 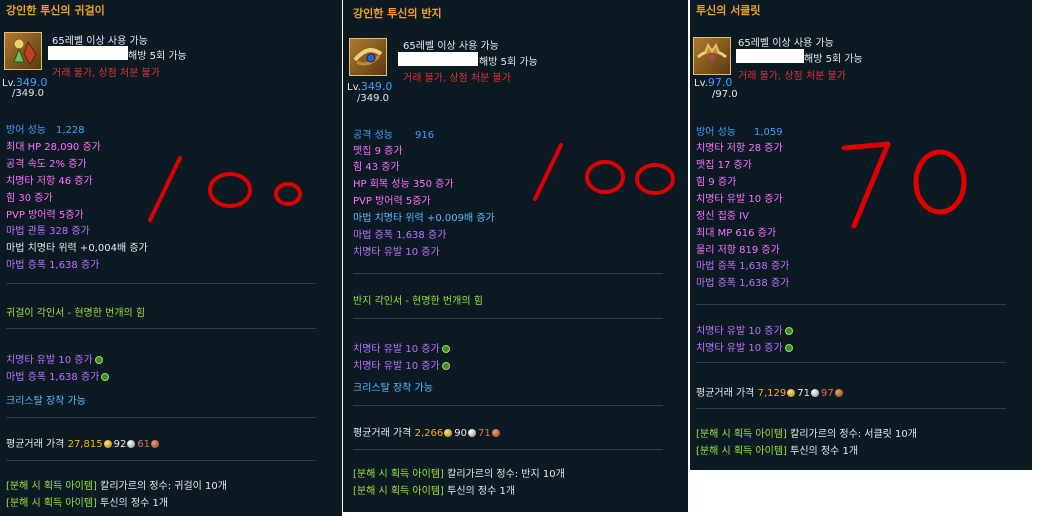 I want to click on price-silver: 71, so click(x=803, y=393).